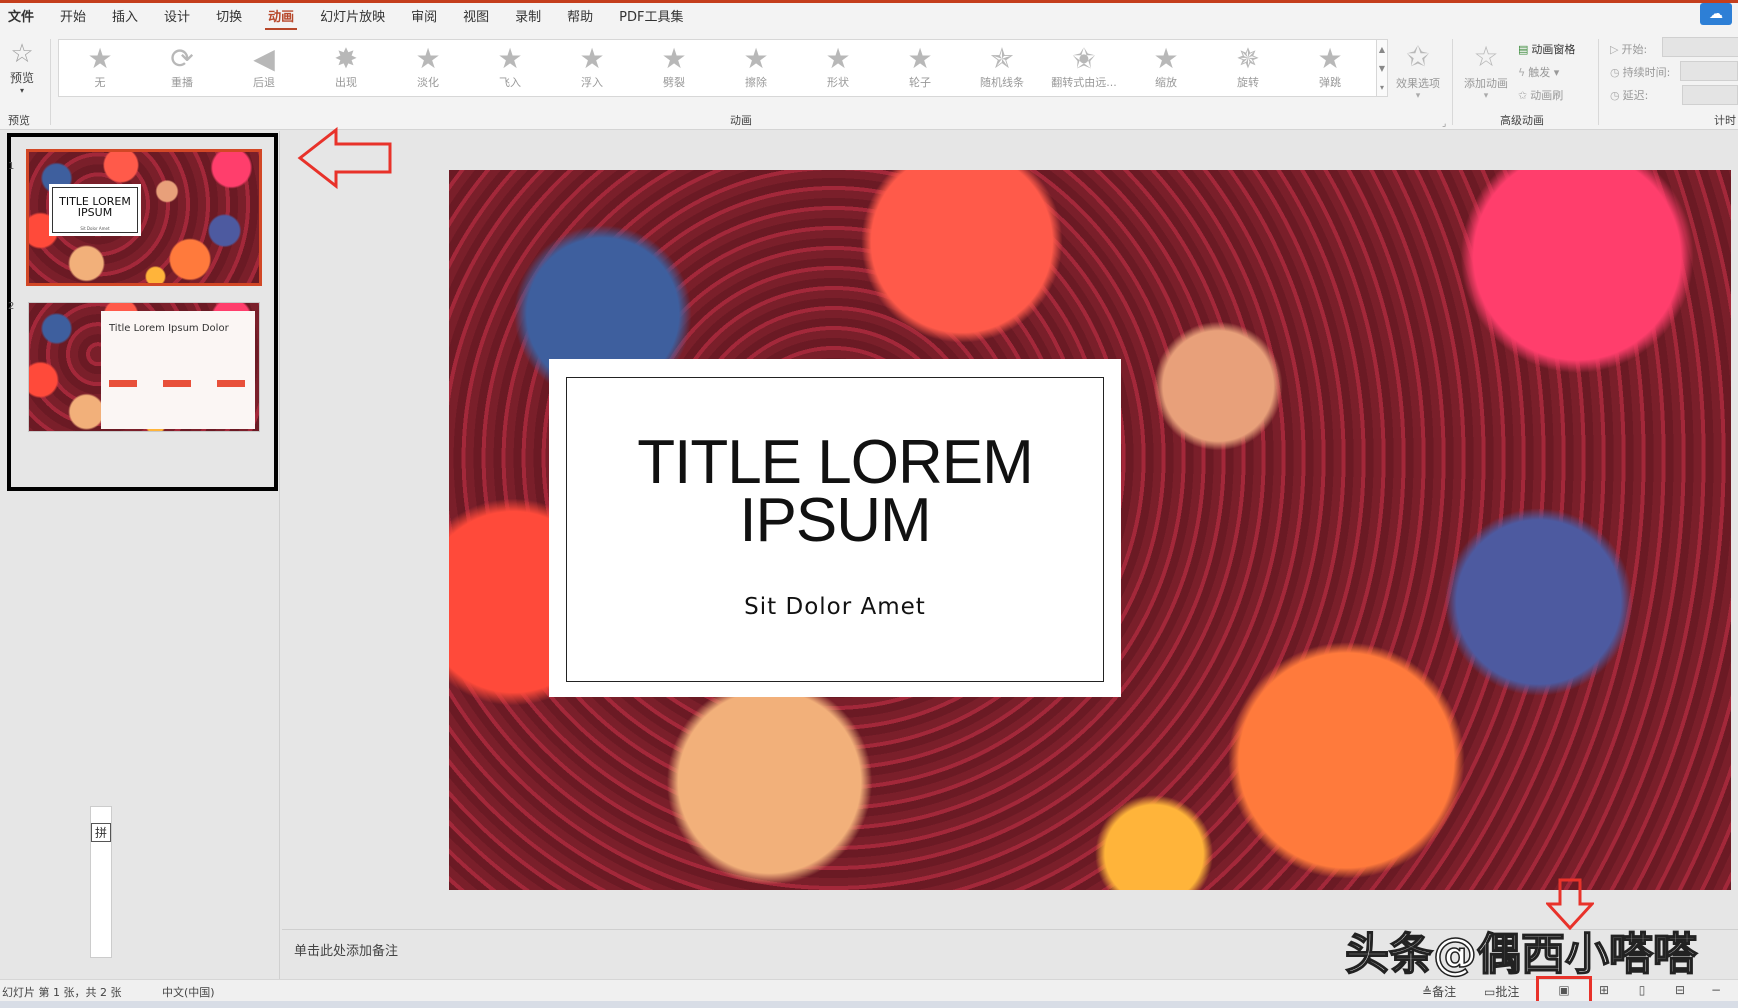  Describe the element at coordinates (21, 78) in the screenshot. I see `preview-label: 预览` at that location.